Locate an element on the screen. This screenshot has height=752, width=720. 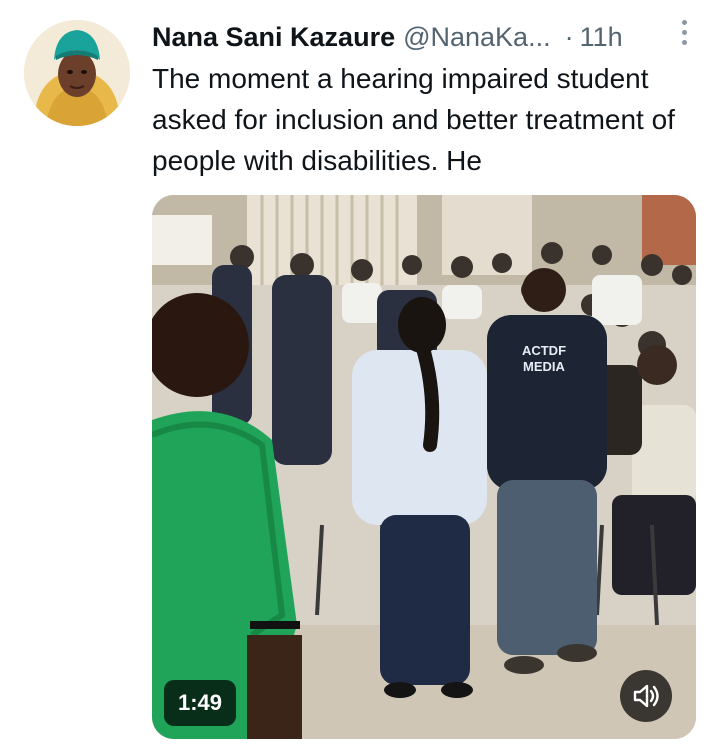
author-name: Nana Sani Kazaure is located at coordinates (273, 37).